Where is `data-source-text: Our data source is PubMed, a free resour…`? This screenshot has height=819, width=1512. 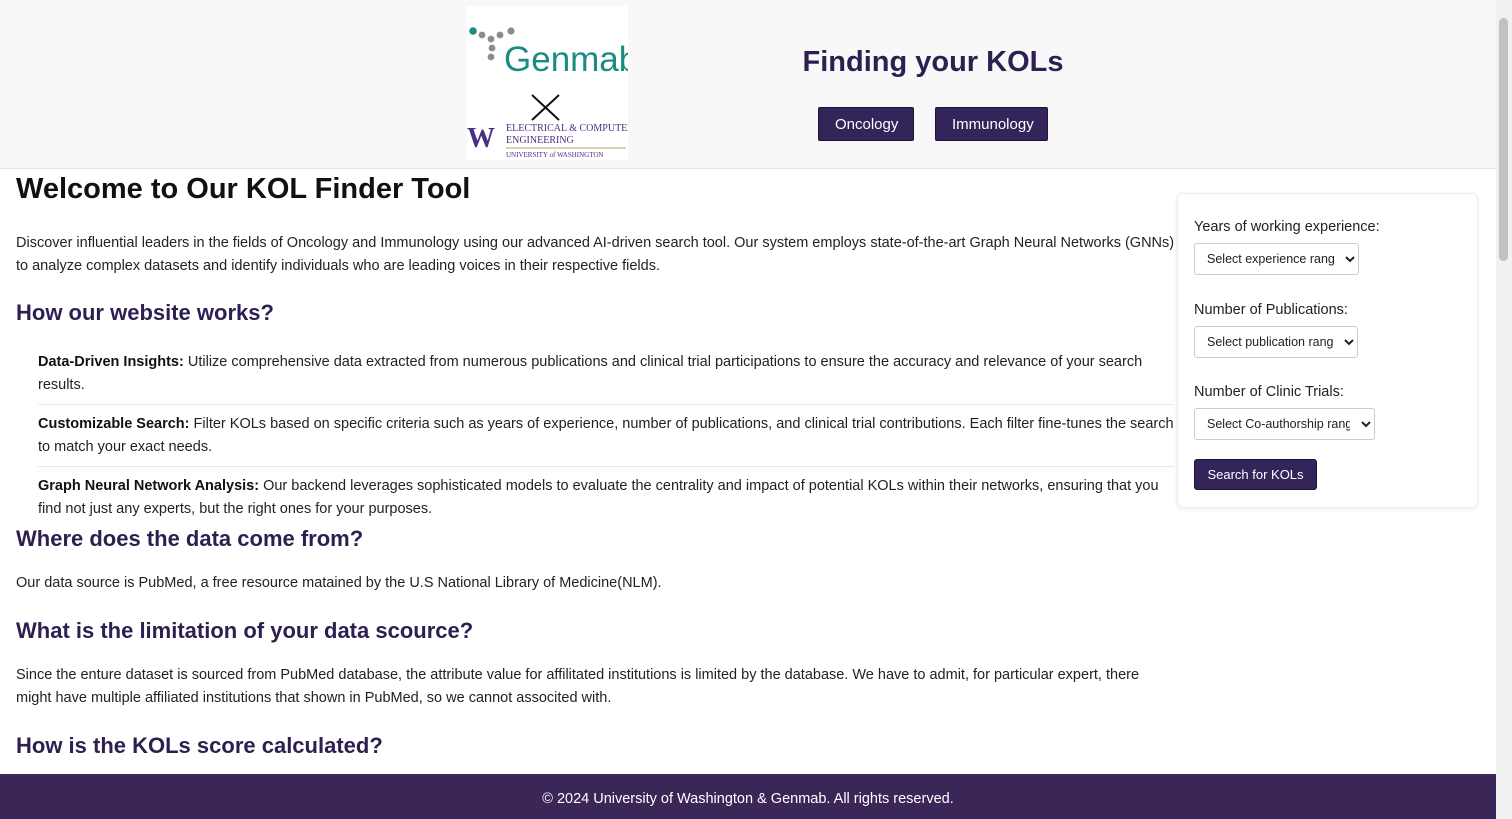 data-source-text: Our data source is PubMed, a free resour… is located at coordinates (339, 583).